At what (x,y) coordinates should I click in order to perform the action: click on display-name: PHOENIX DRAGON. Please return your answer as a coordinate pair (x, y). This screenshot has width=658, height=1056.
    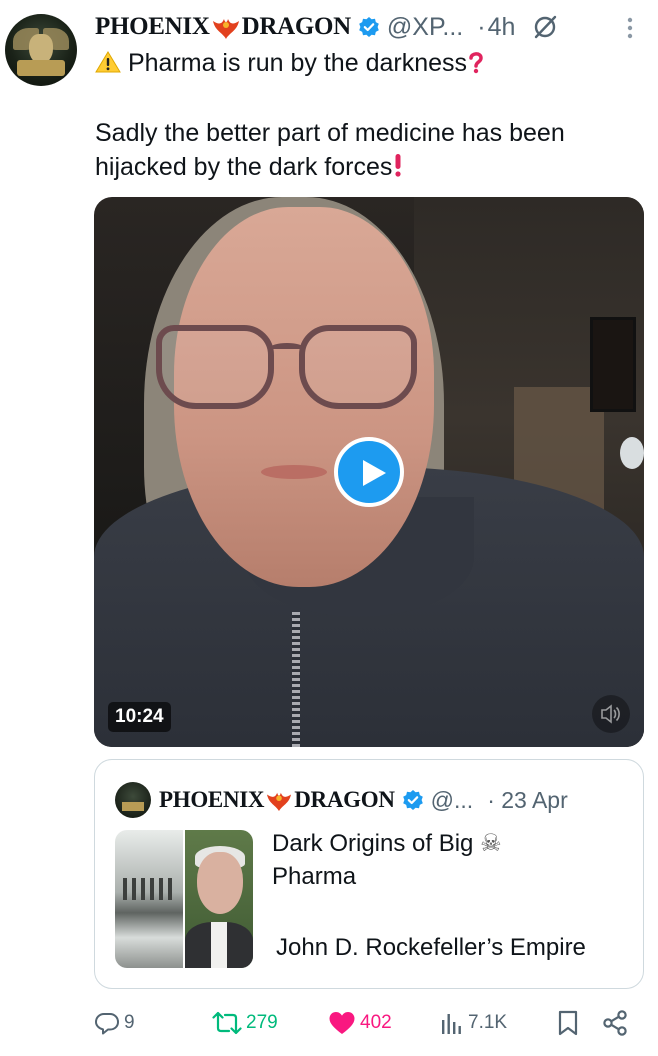
    Looking at the image, I should click on (223, 27).